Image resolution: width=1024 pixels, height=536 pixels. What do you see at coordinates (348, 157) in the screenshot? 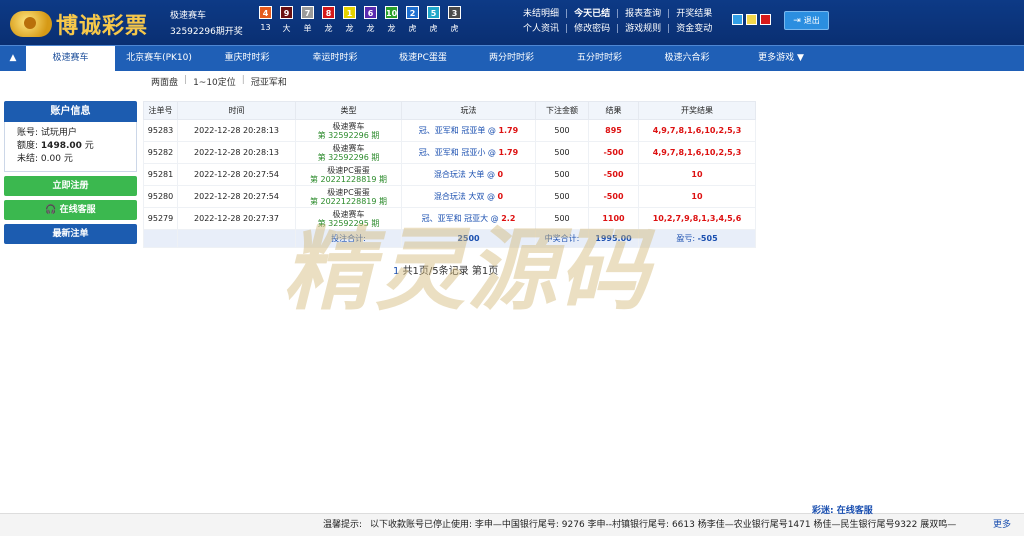
I see `issue-number: 第 32592296 期` at bounding box center [348, 157].